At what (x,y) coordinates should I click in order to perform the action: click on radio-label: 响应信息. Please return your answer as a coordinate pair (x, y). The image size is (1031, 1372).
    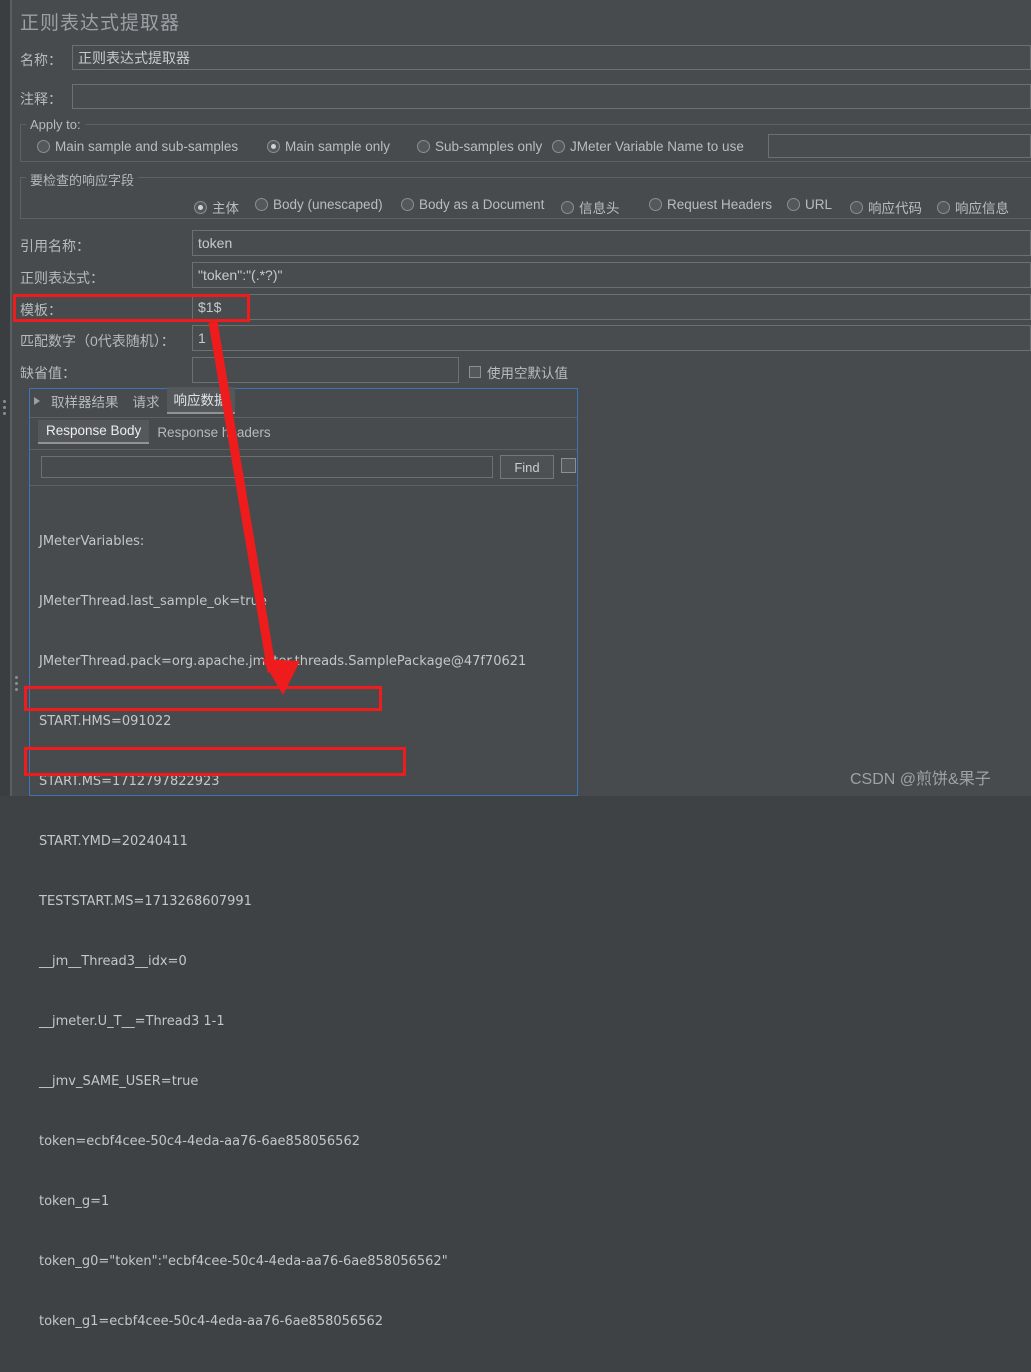
    Looking at the image, I should click on (982, 208).